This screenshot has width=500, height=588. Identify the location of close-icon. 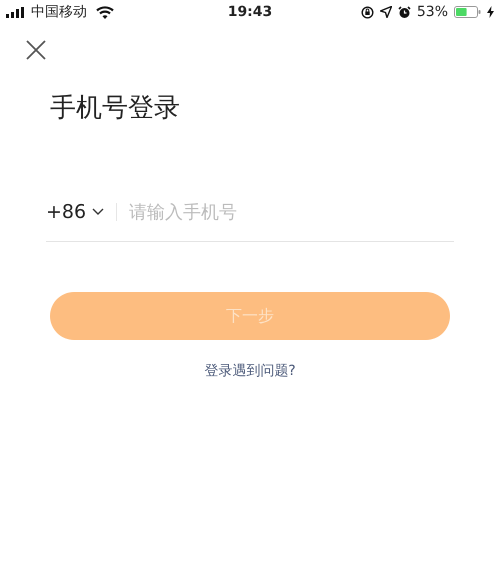
(36, 50).